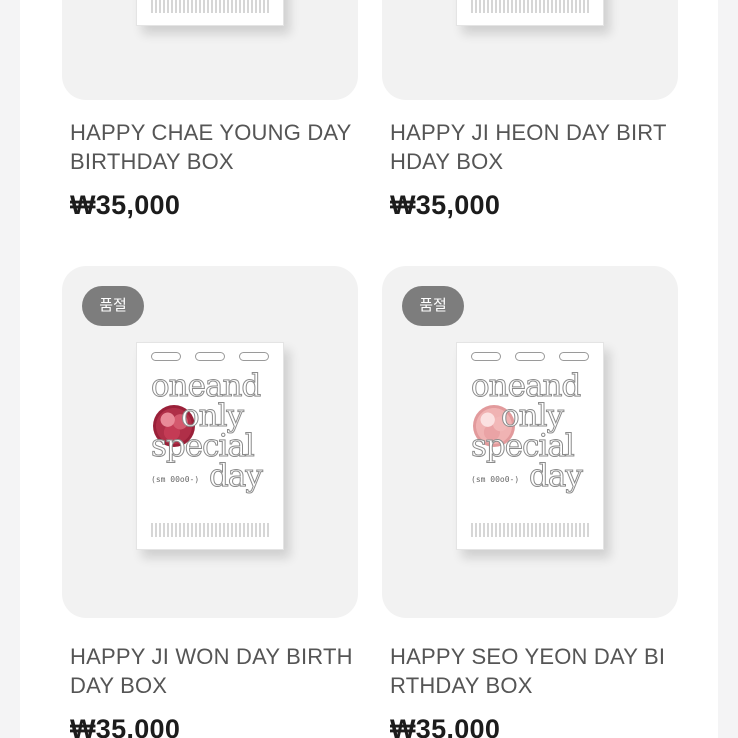 This screenshot has width=738, height=738. I want to click on product-title: HAPPY CHAE YOUNG DAY BIRTHDAY BOX, so click(215, 147).